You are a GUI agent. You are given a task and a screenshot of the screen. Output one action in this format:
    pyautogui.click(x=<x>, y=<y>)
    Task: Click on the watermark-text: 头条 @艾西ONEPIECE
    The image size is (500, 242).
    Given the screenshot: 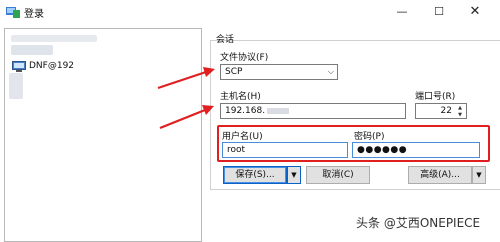 What is the action you would take?
    pyautogui.click(x=418, y=223)
    